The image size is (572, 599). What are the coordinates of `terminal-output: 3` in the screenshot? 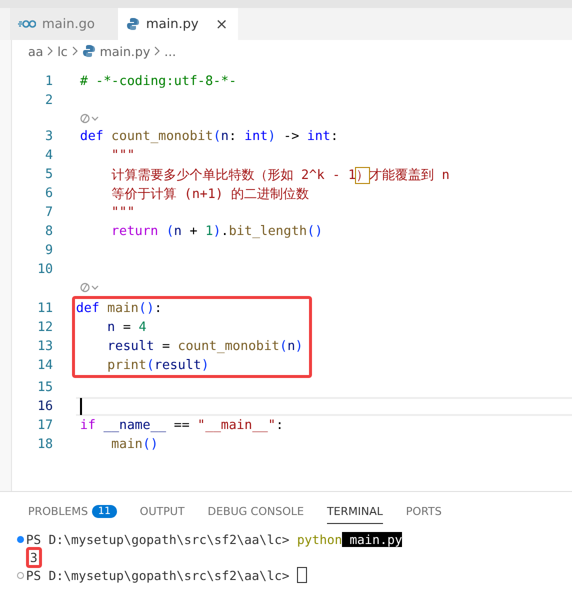 It's located at (34, 557).